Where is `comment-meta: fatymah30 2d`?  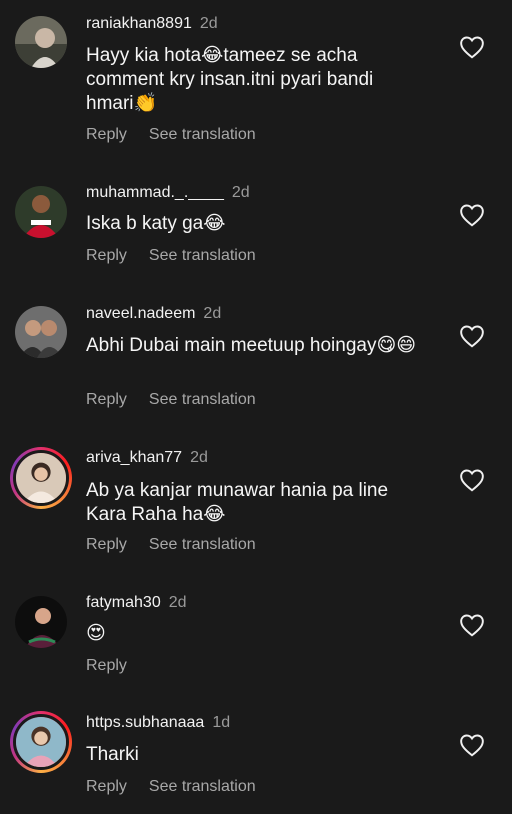
comment-meta: fatymah30 2d is located at coordinates (136, 603).